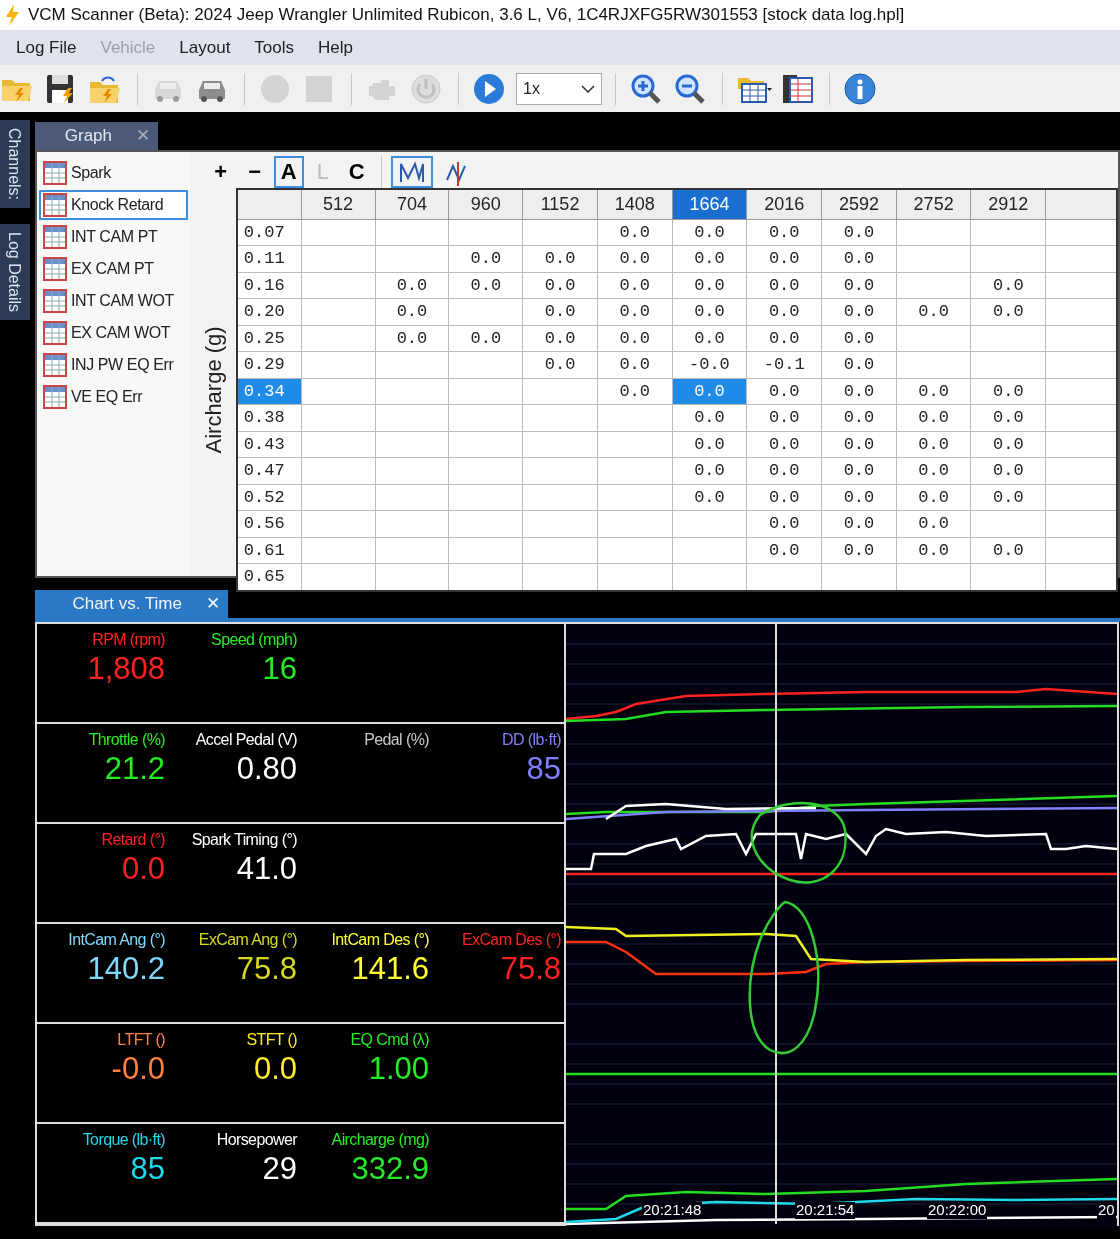  I want to click on window-title: VCM Scanner (Beta): 2024 Jeep Wrangler Unlimited Rubicon, 3.6 L, V6, 1C4RJXFG5RW301553 [stock data log.hpl], so click(466, 15).